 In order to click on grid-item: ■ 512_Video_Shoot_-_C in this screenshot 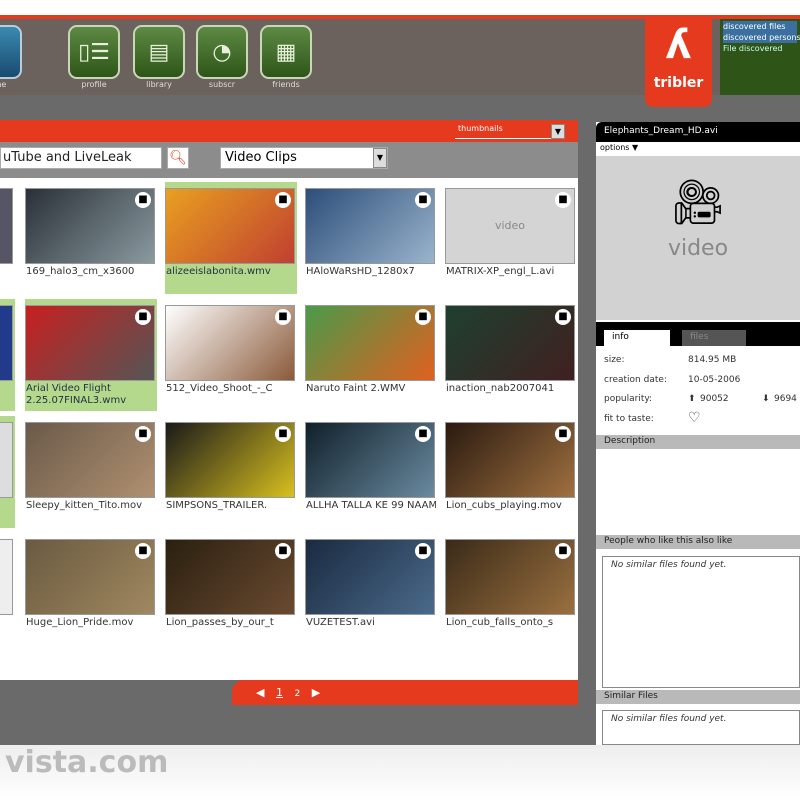, I will do `click(231, 355)`.